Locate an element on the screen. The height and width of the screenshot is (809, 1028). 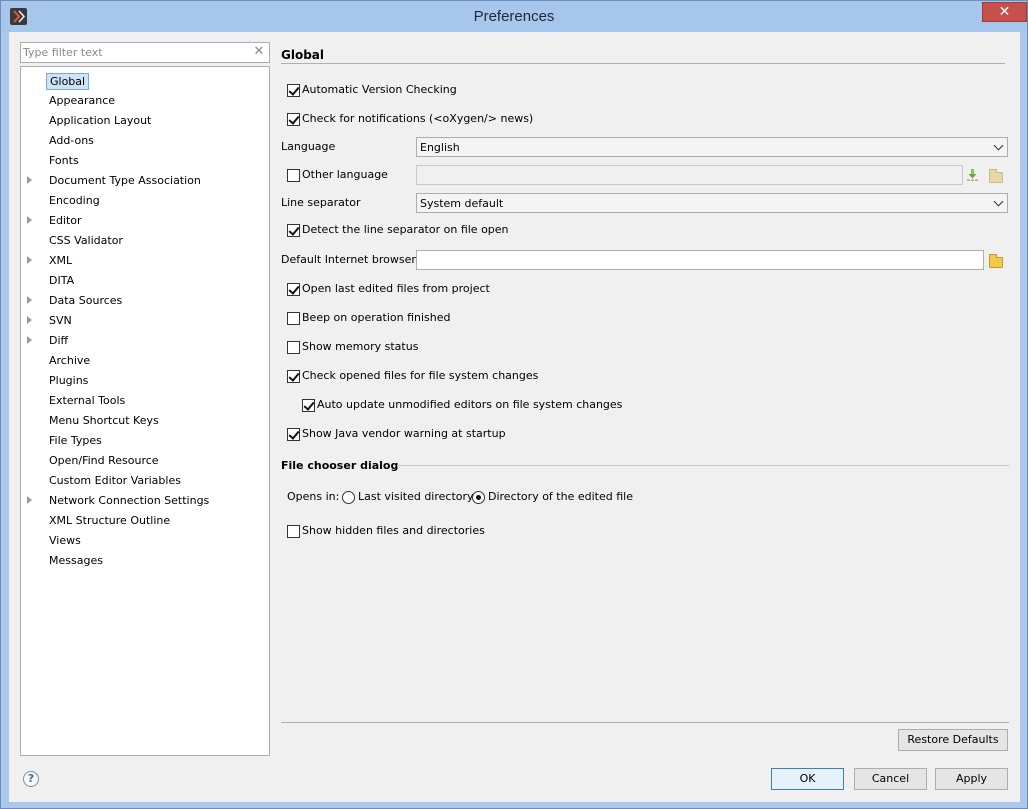
tree-item-views: Views is located at coordinates (145, 541).